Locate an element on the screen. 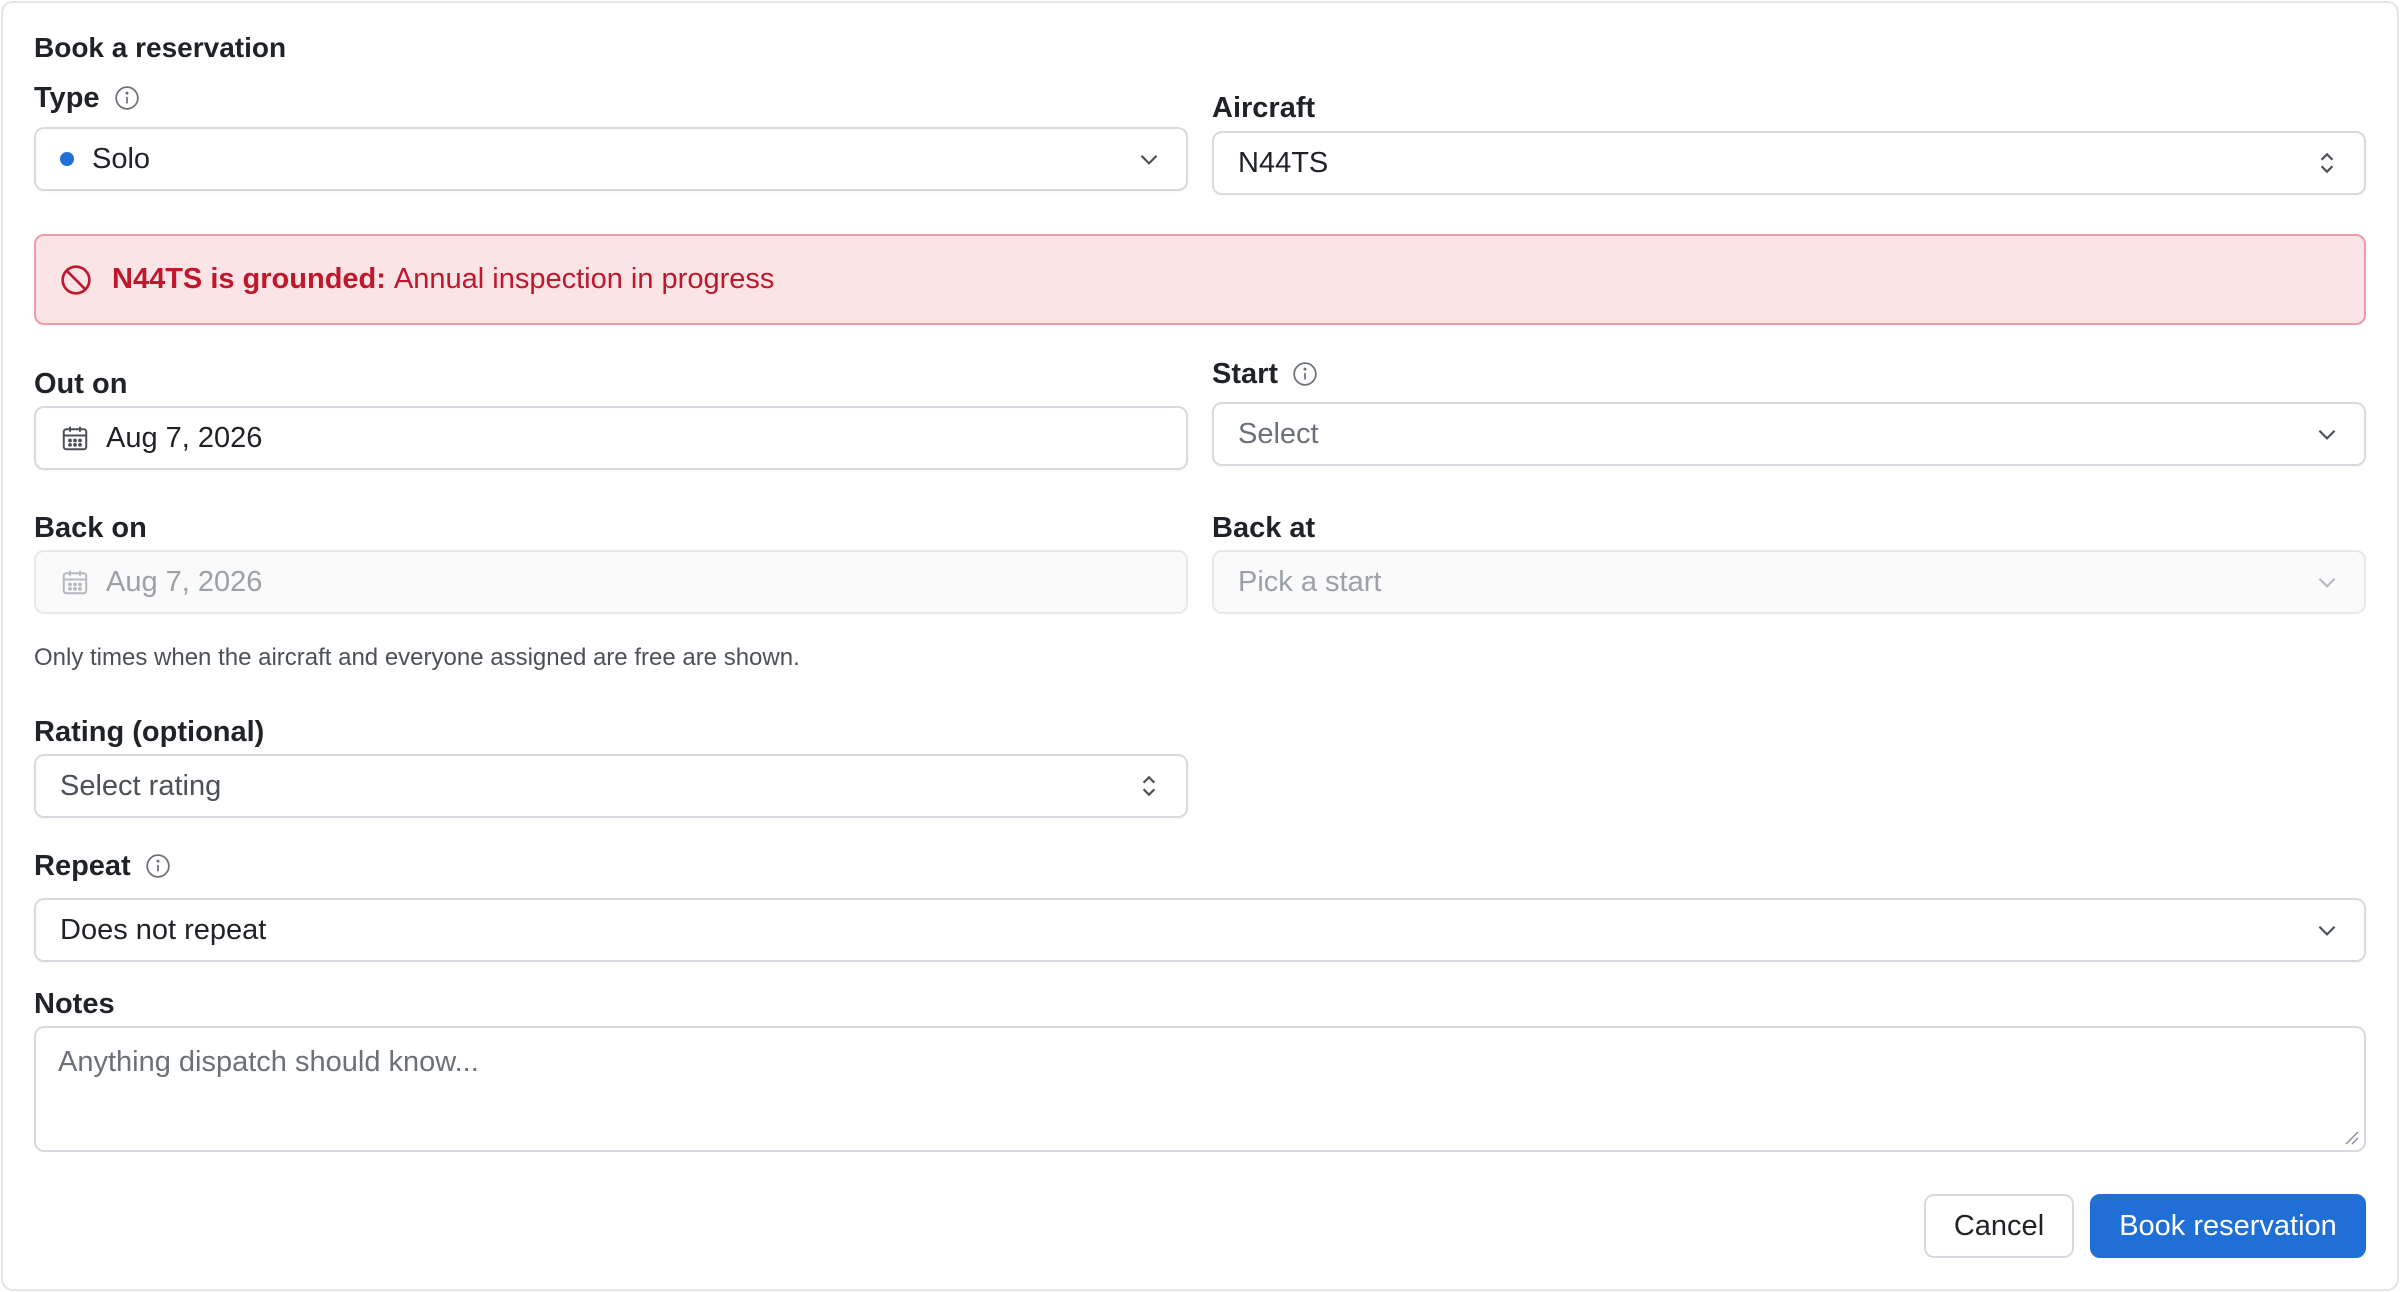  type-label-row: Type is located at coordinates (87, 98).